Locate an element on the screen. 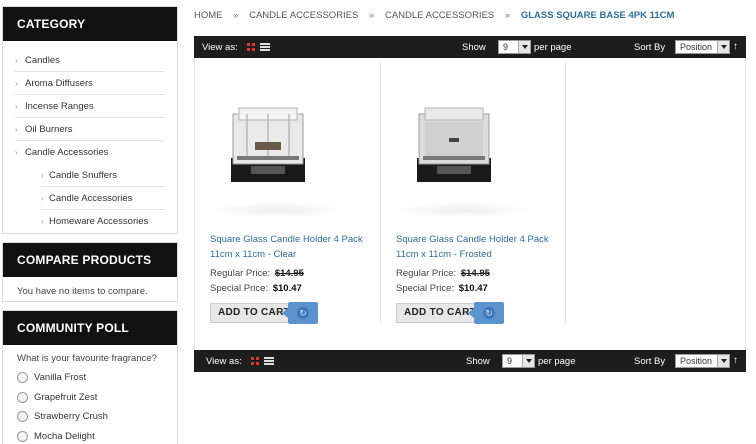 The image size is (756, 444). product-image-frosted is located at coordinates (454, 143).